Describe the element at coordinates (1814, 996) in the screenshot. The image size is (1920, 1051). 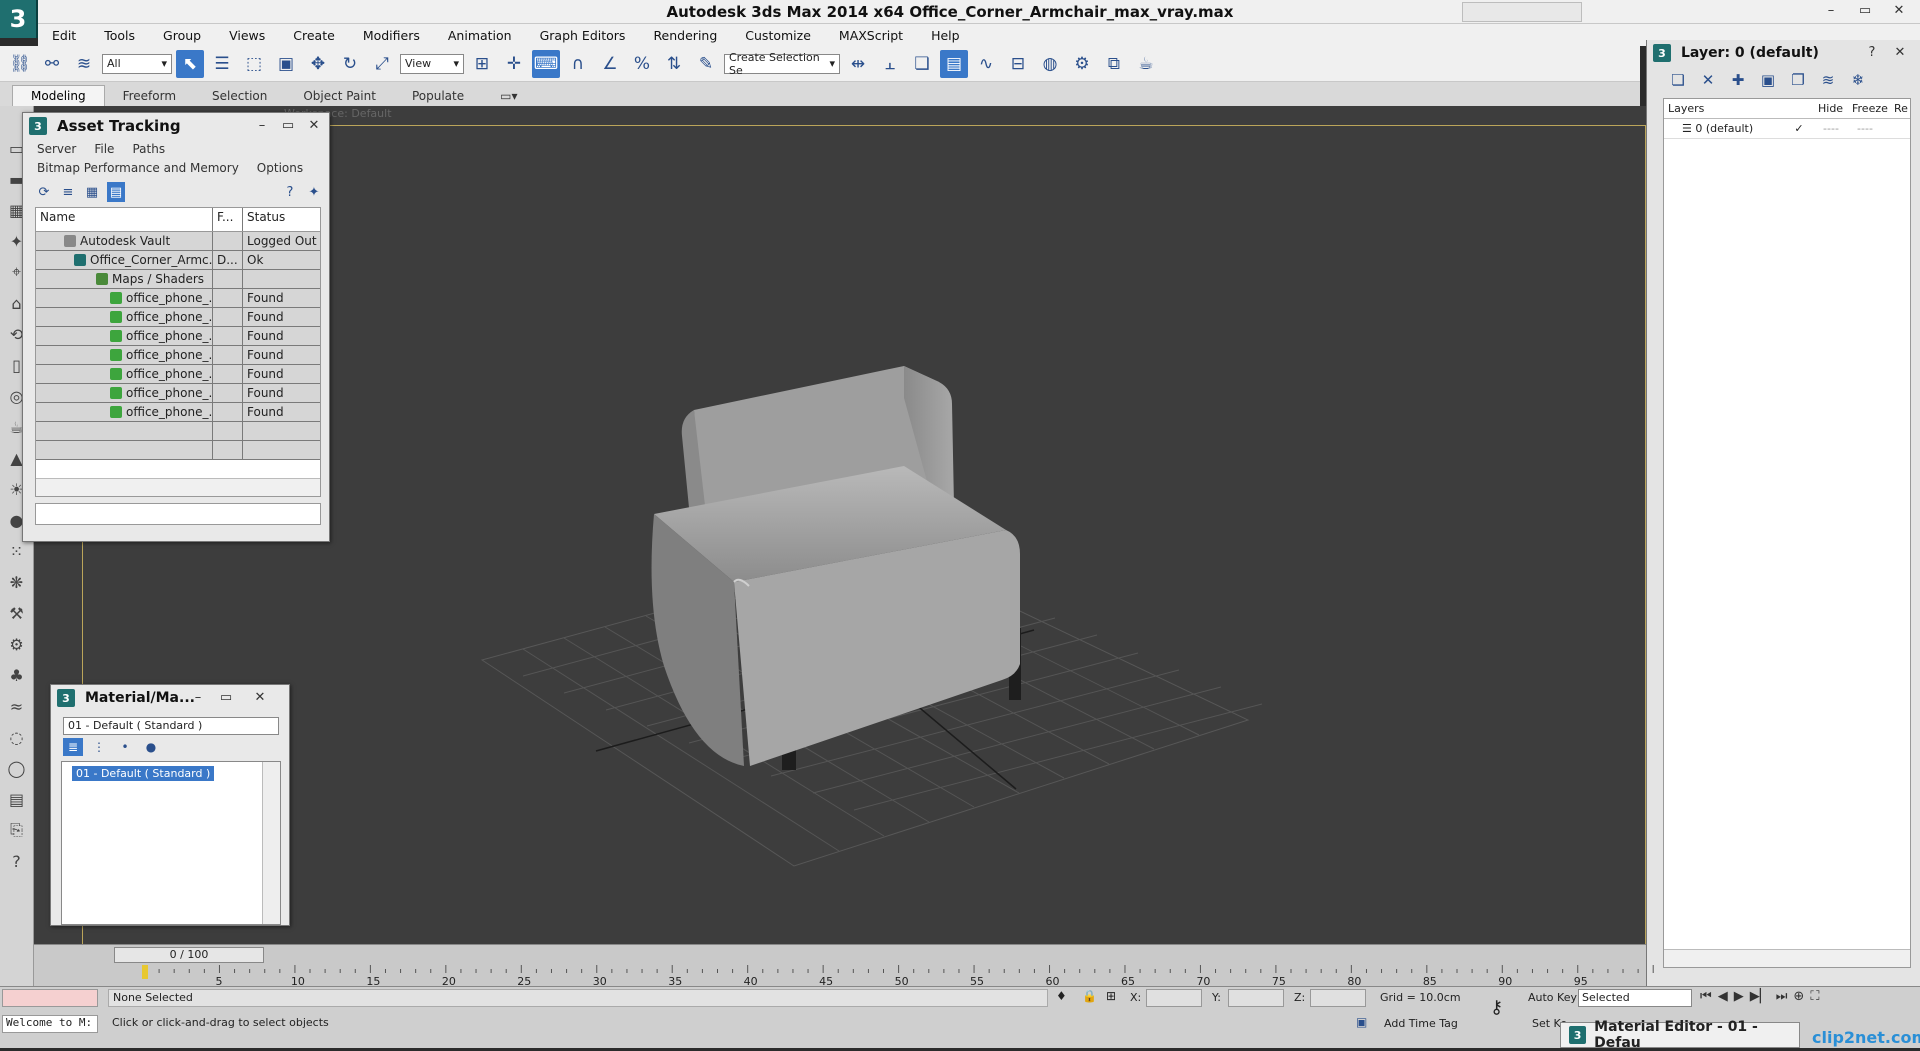
I see `zoom-extents-icon: ⛶` at that location.